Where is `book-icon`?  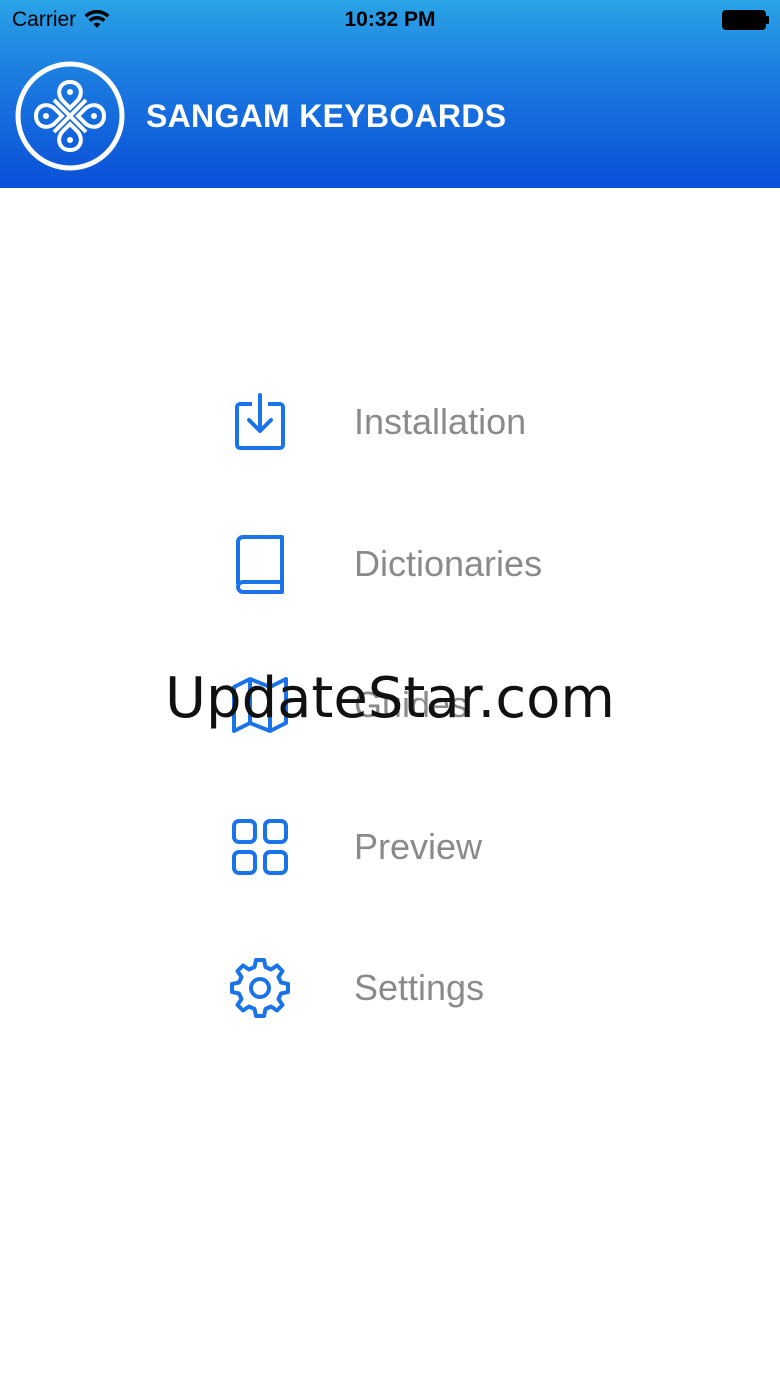 book-icon is located at coordinates (260, 564).